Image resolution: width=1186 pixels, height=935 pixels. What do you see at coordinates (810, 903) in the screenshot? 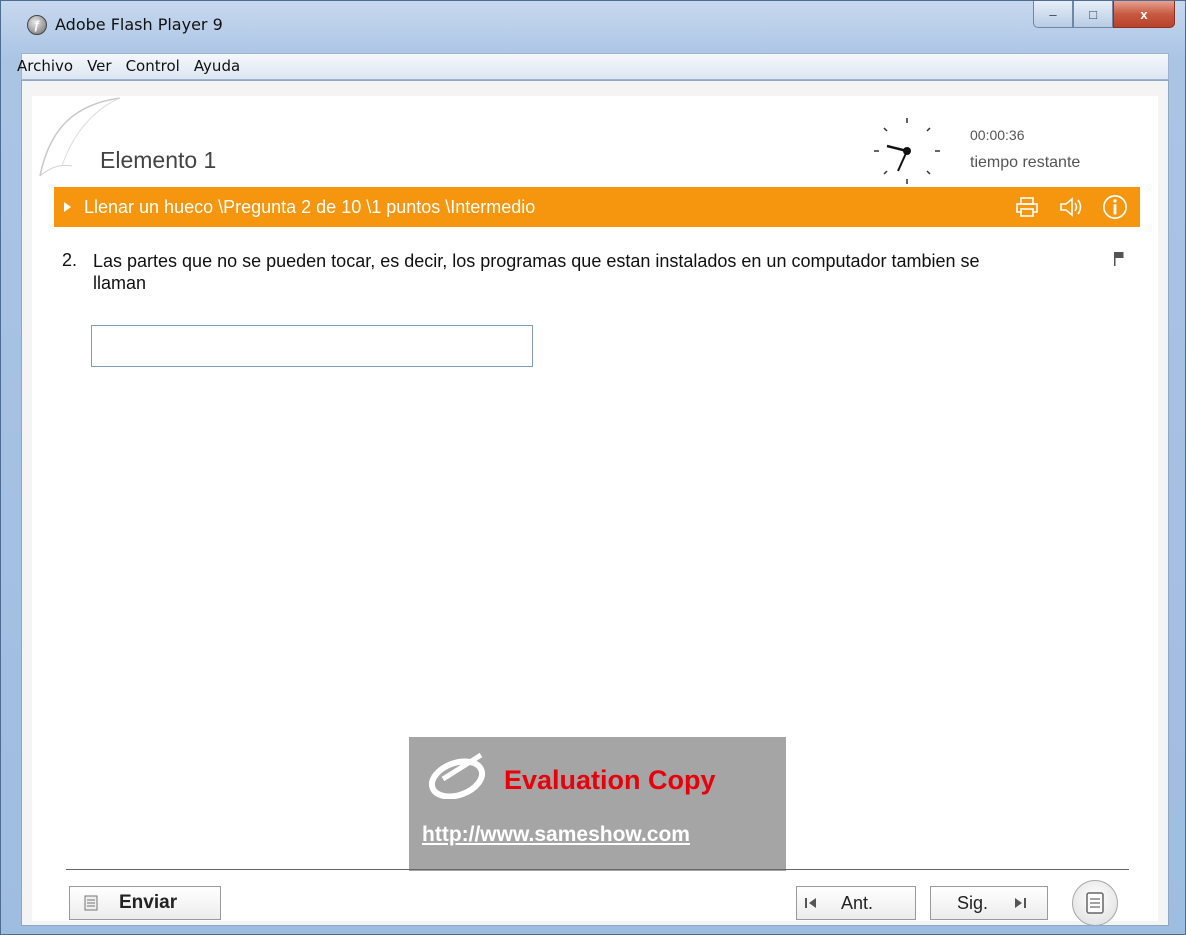
I see `previous-arrow-icon` at bounding box center [810, 903].